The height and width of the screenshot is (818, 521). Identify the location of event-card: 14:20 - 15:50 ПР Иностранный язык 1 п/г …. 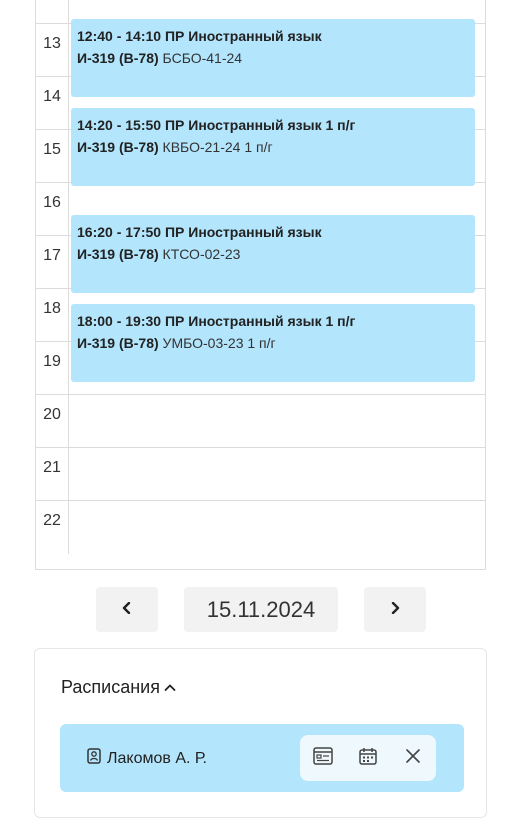
(273, 147).